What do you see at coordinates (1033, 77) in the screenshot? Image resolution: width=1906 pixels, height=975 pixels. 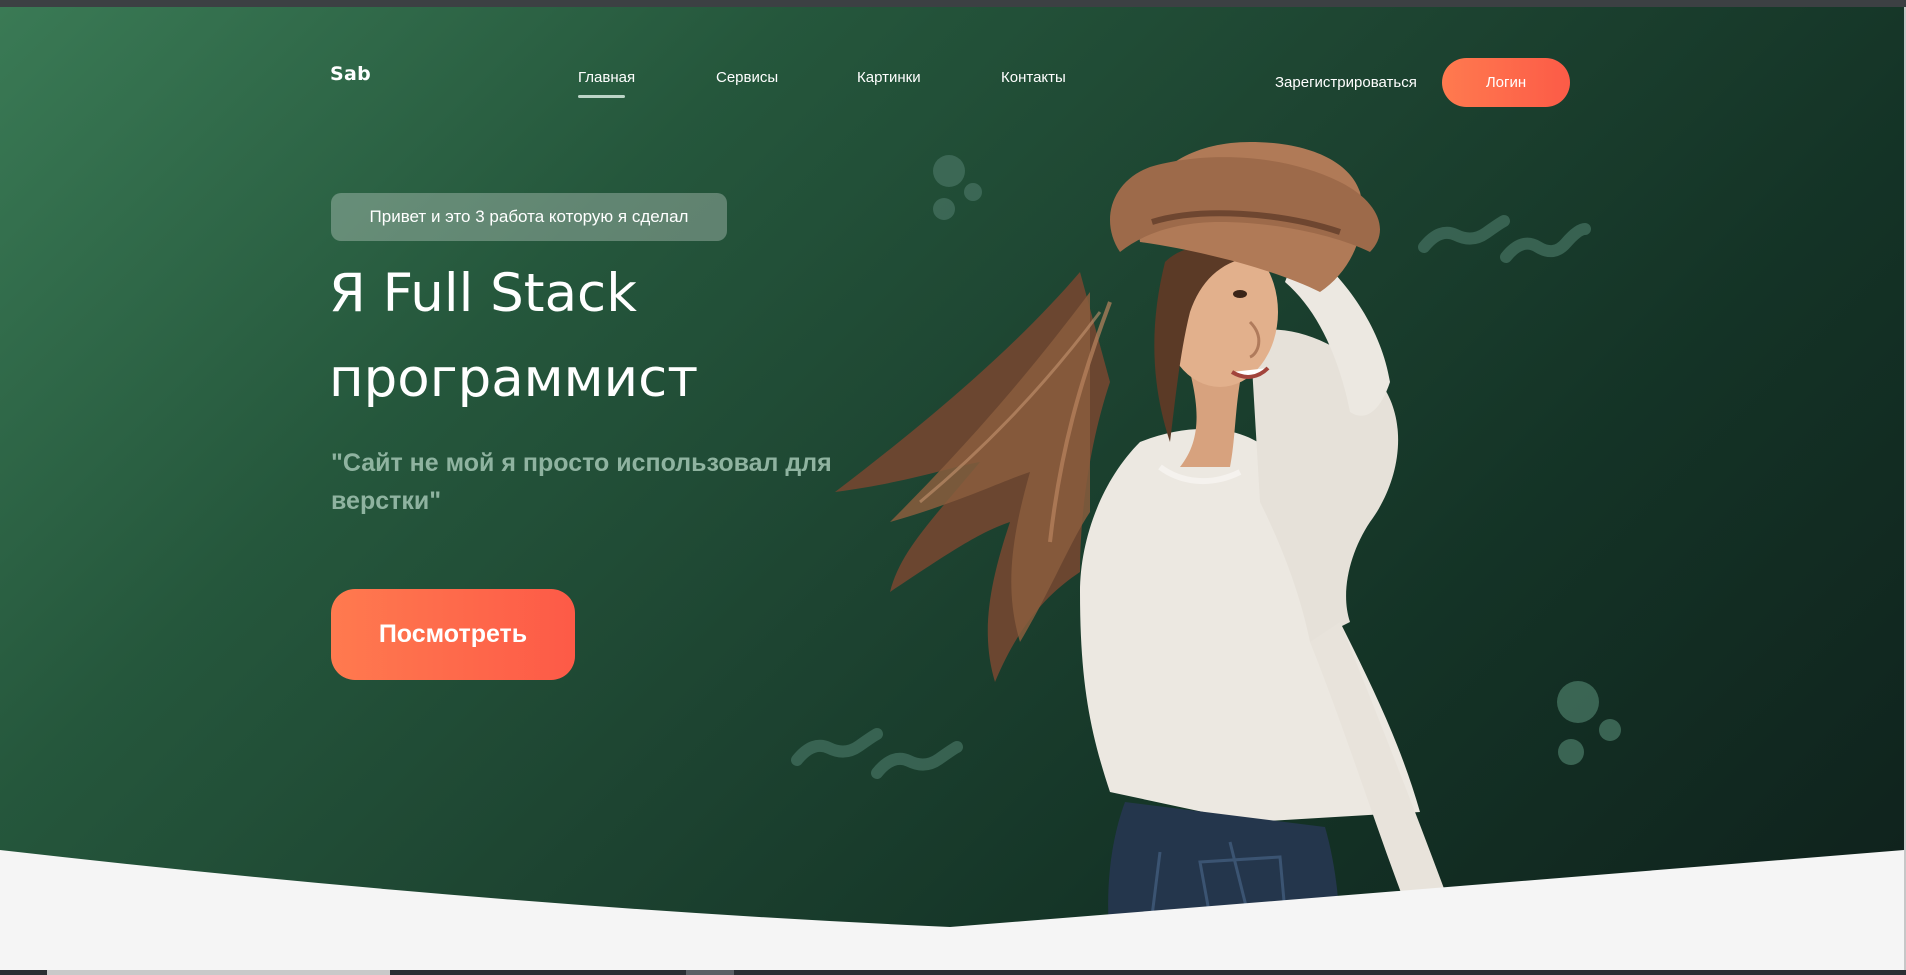 I see `nav-item-contacts: Контакты` at bounding box center [1033, 77].